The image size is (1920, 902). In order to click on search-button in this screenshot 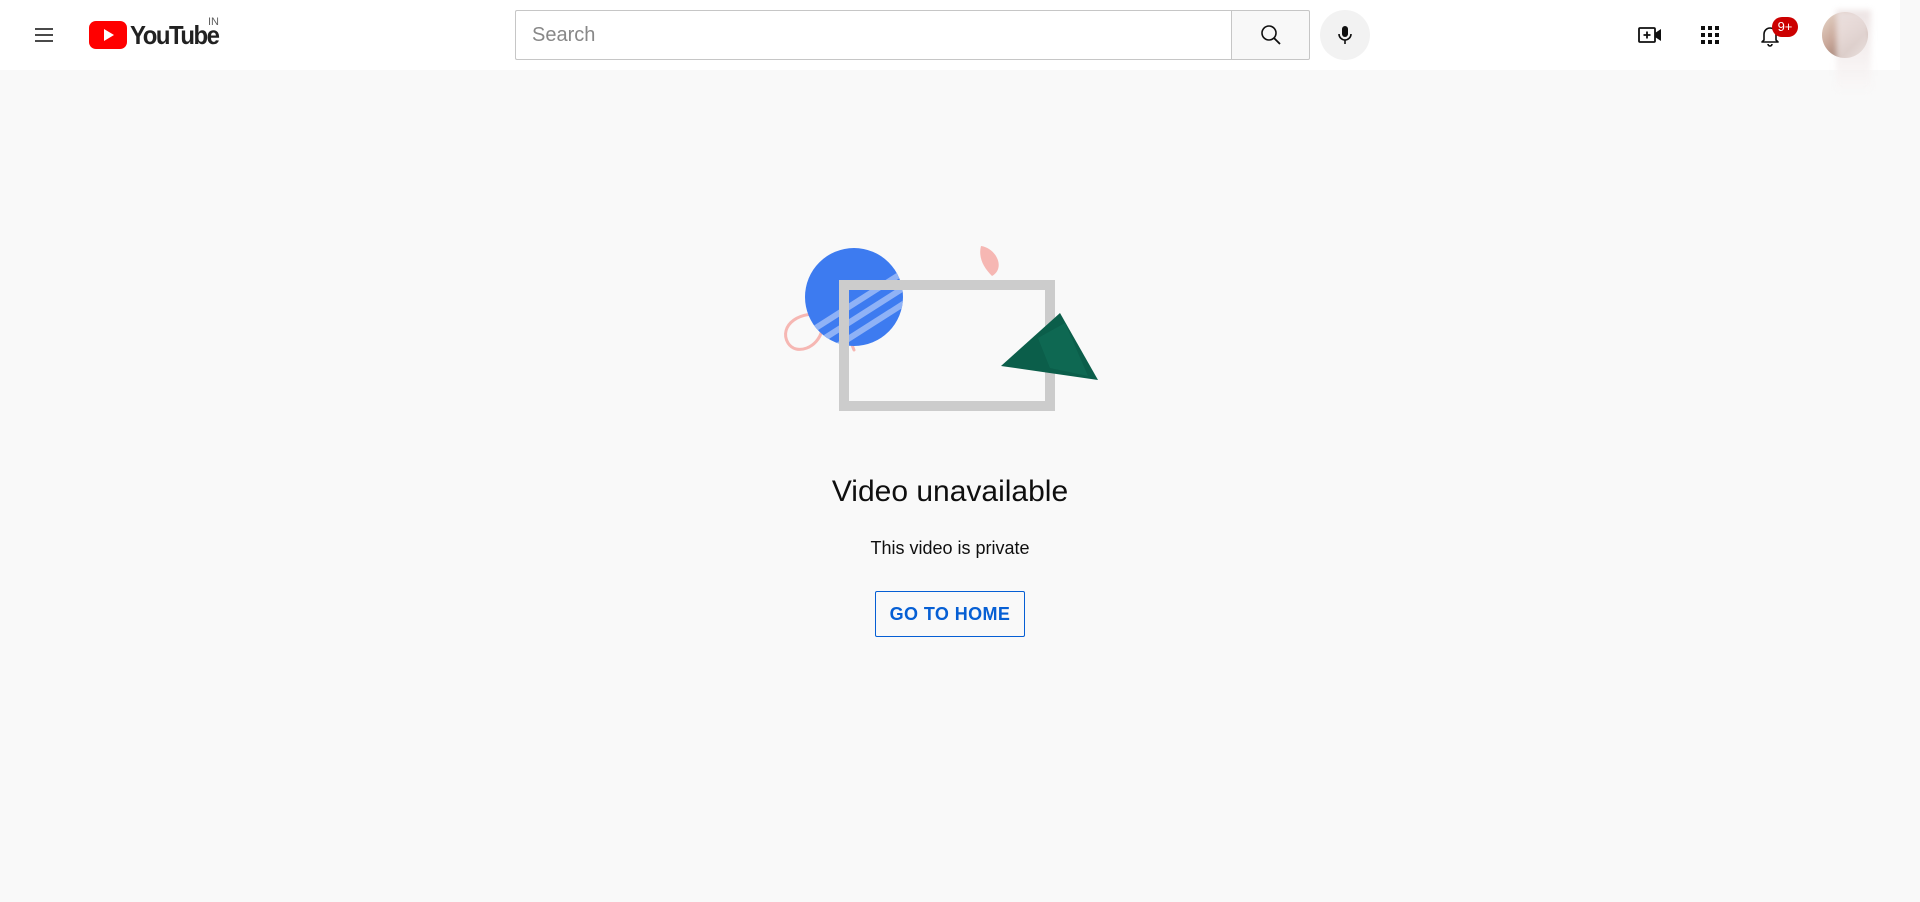, I will do `click(1270, 35)`.